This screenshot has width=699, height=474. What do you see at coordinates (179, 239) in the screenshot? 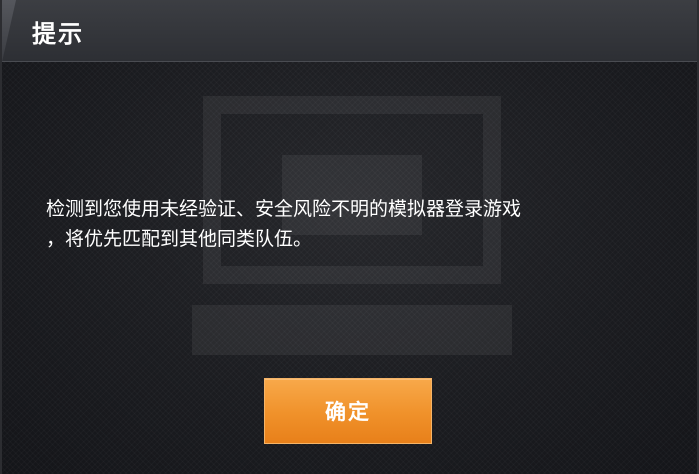
I see `message-line-2: ，将优先匹配到其他同类队伍。` at bounding box center [179, 239].